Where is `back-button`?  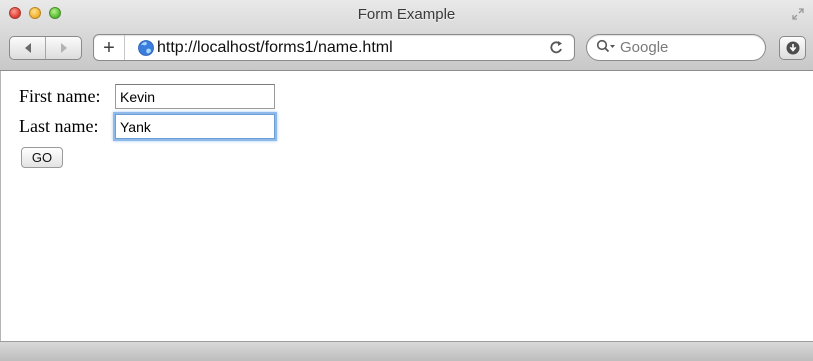 back-button is located at coordinates (27, 48).